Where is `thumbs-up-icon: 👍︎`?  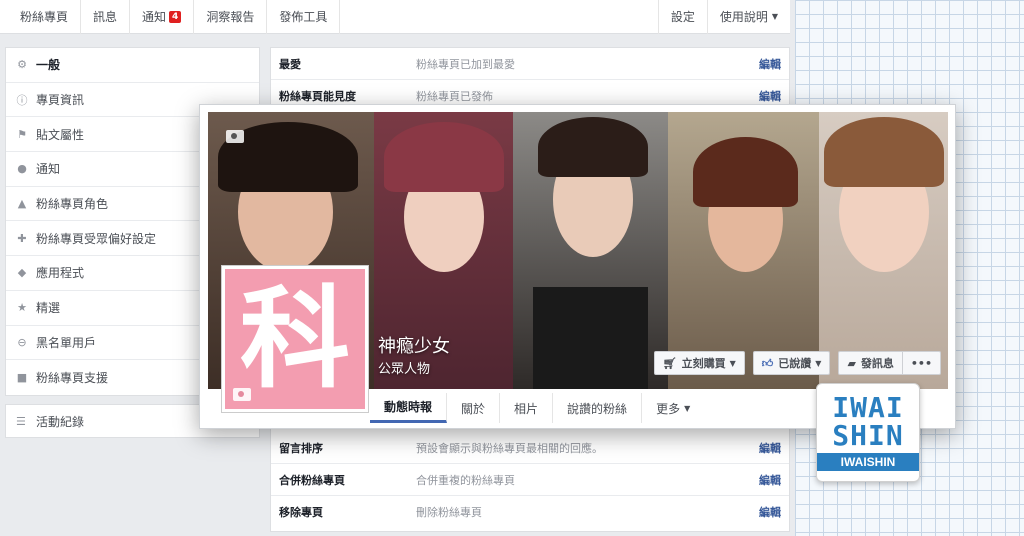 thumbs-up-icon: 👍︎ is located at coordinates (767, 363).